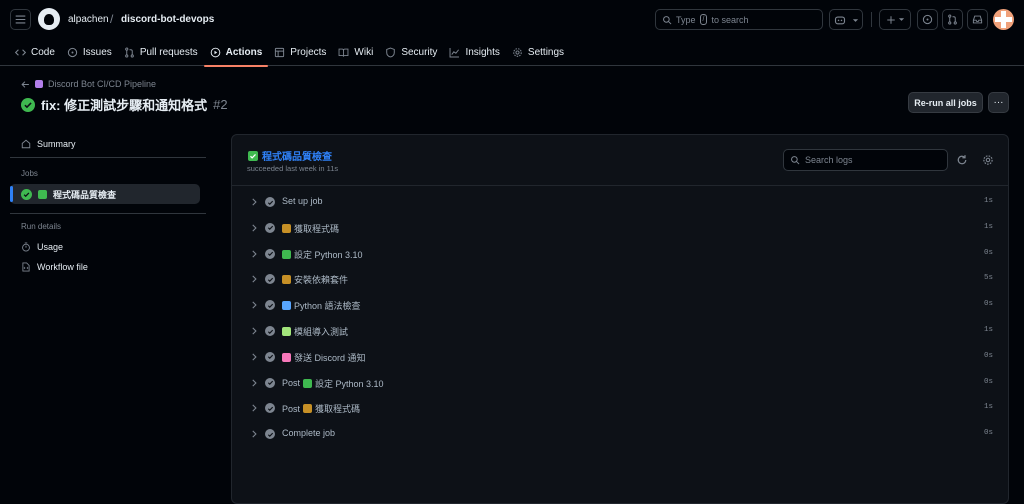 The image size is (1024, 504). I want to click on repo-owner-link: alpachen, so click(88, 19).